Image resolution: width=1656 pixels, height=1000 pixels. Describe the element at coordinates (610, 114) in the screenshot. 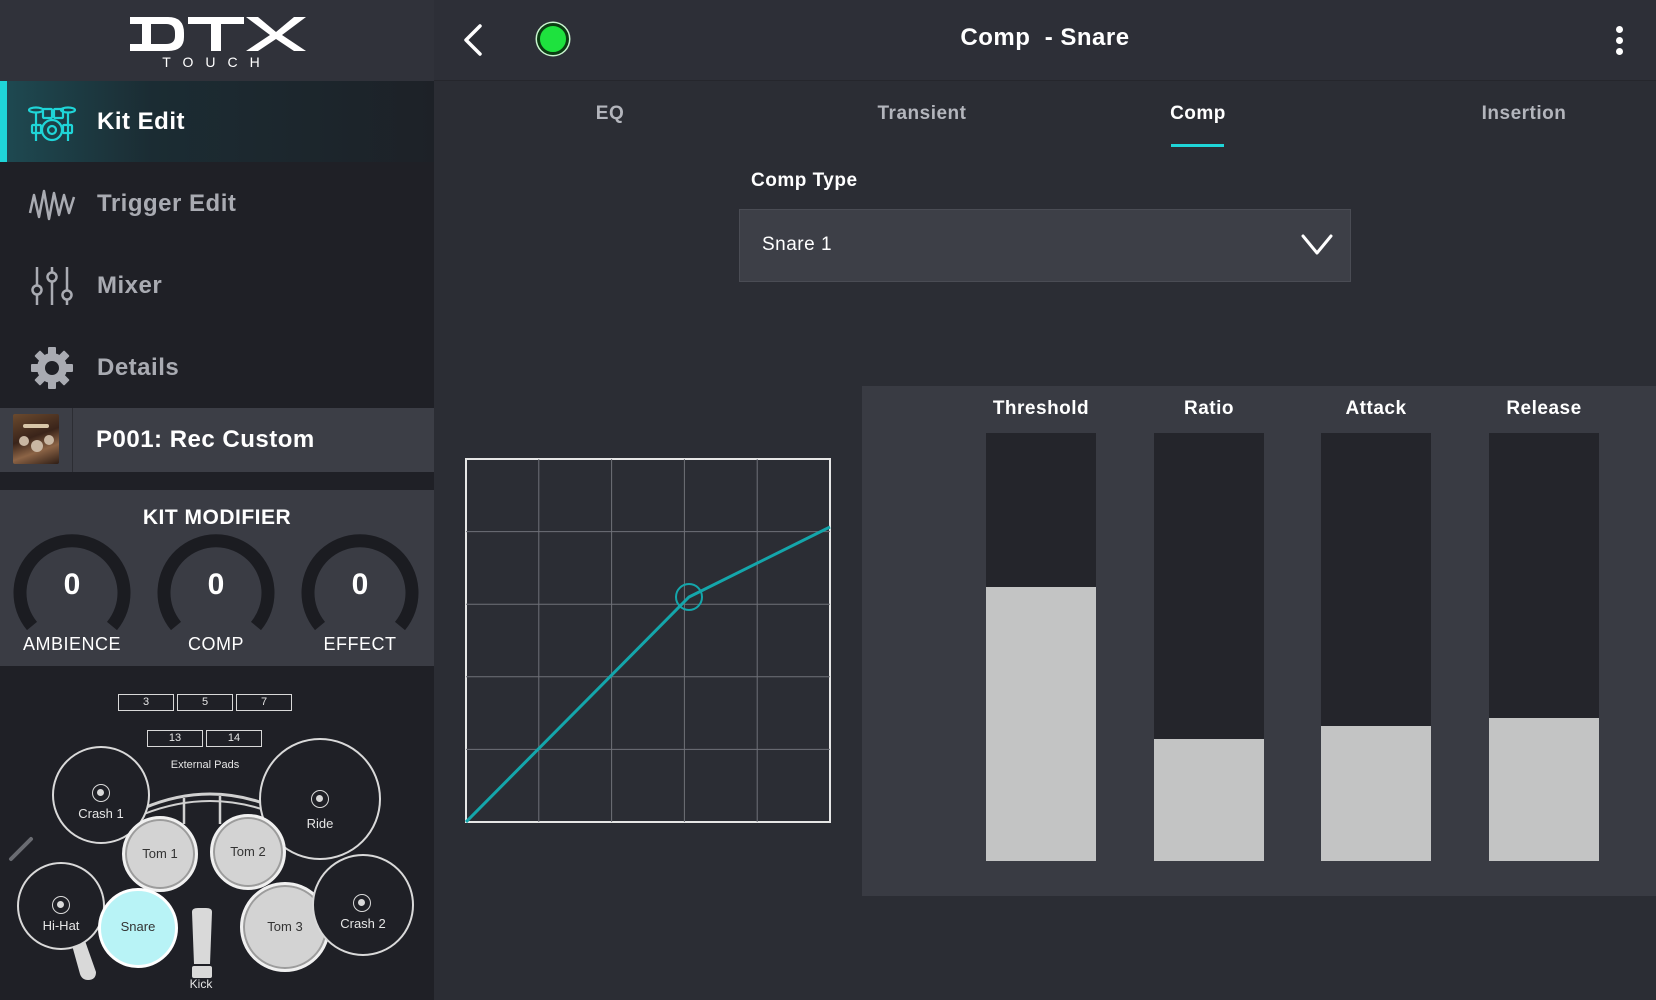

I see `tab-eq: EQ` at that location.